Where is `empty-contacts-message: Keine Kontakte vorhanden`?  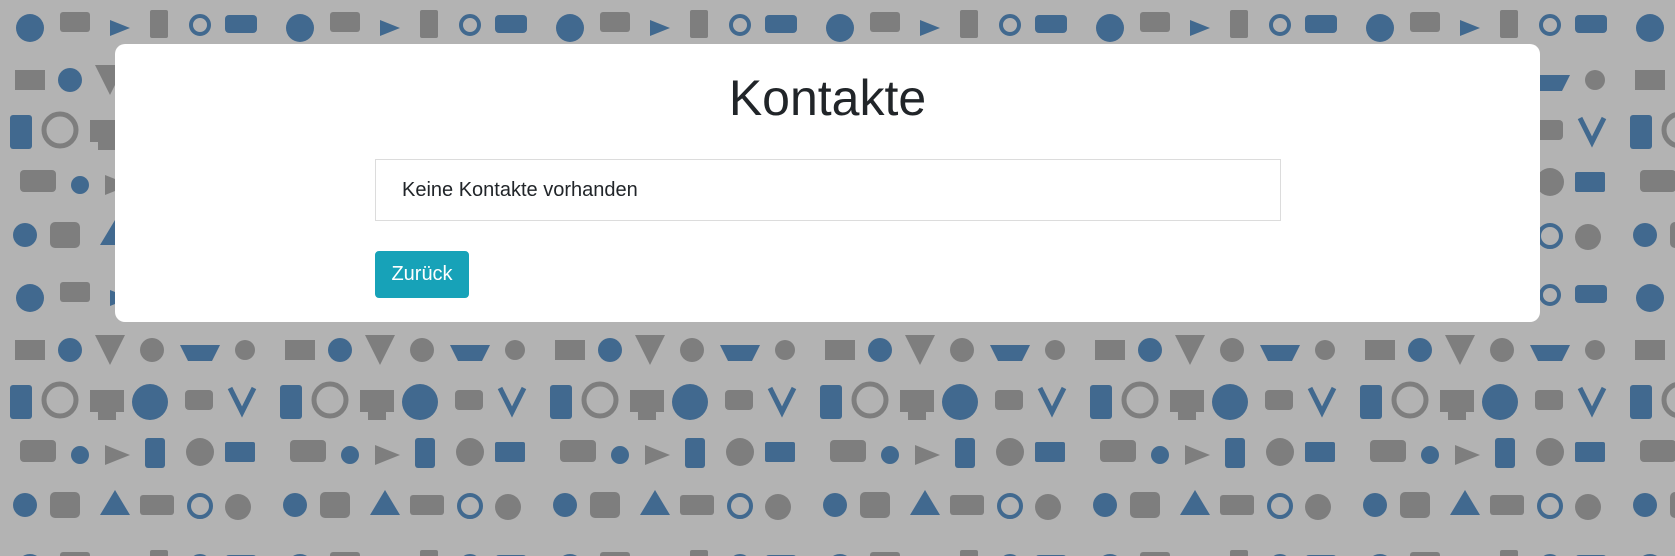
empty-contacts-message: Keine Kontakte vorhanden is located at coordinates (828, 190).